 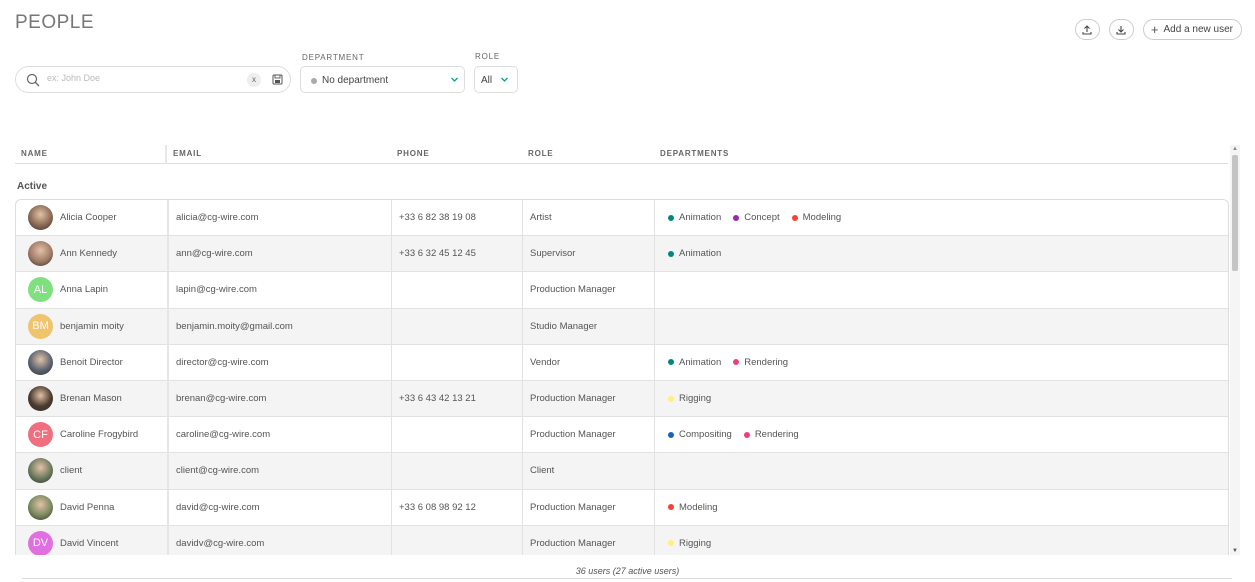 I want to click on person-name: David Penna, so click(x=87, y=507).